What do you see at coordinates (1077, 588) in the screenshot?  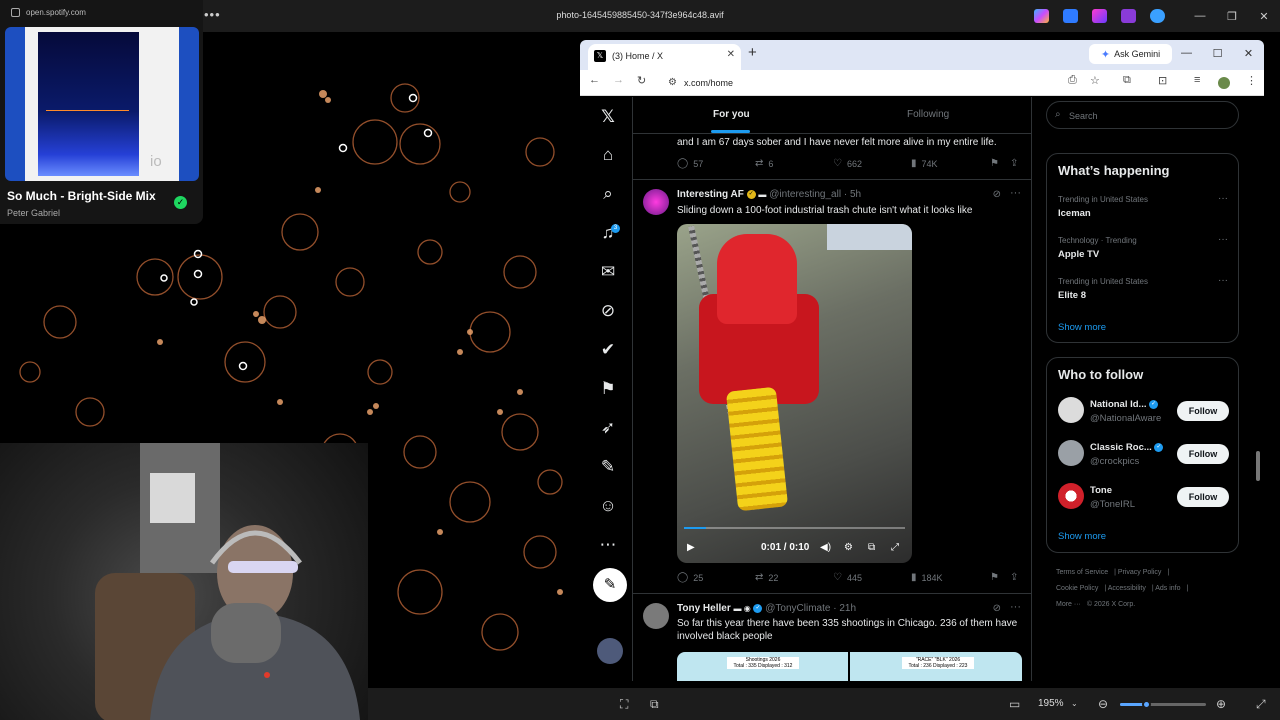 I see `cookie-link: Cookie Policy` at bounding box center [1077, 588].